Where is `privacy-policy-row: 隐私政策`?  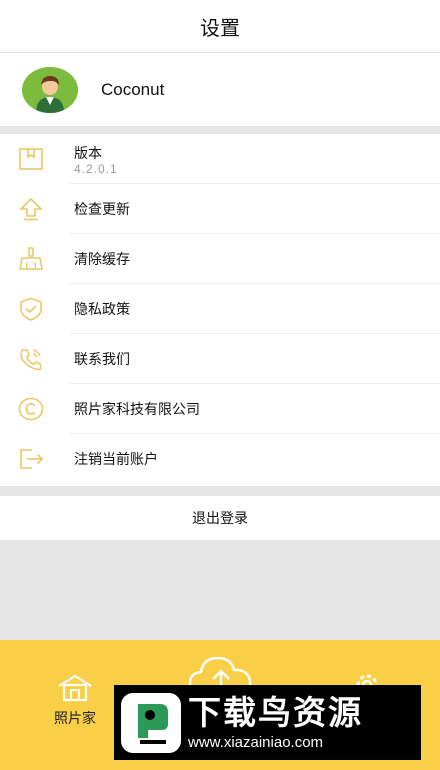
privacy-policy-row: 隐私政策 is located at coordinates (220, 309).